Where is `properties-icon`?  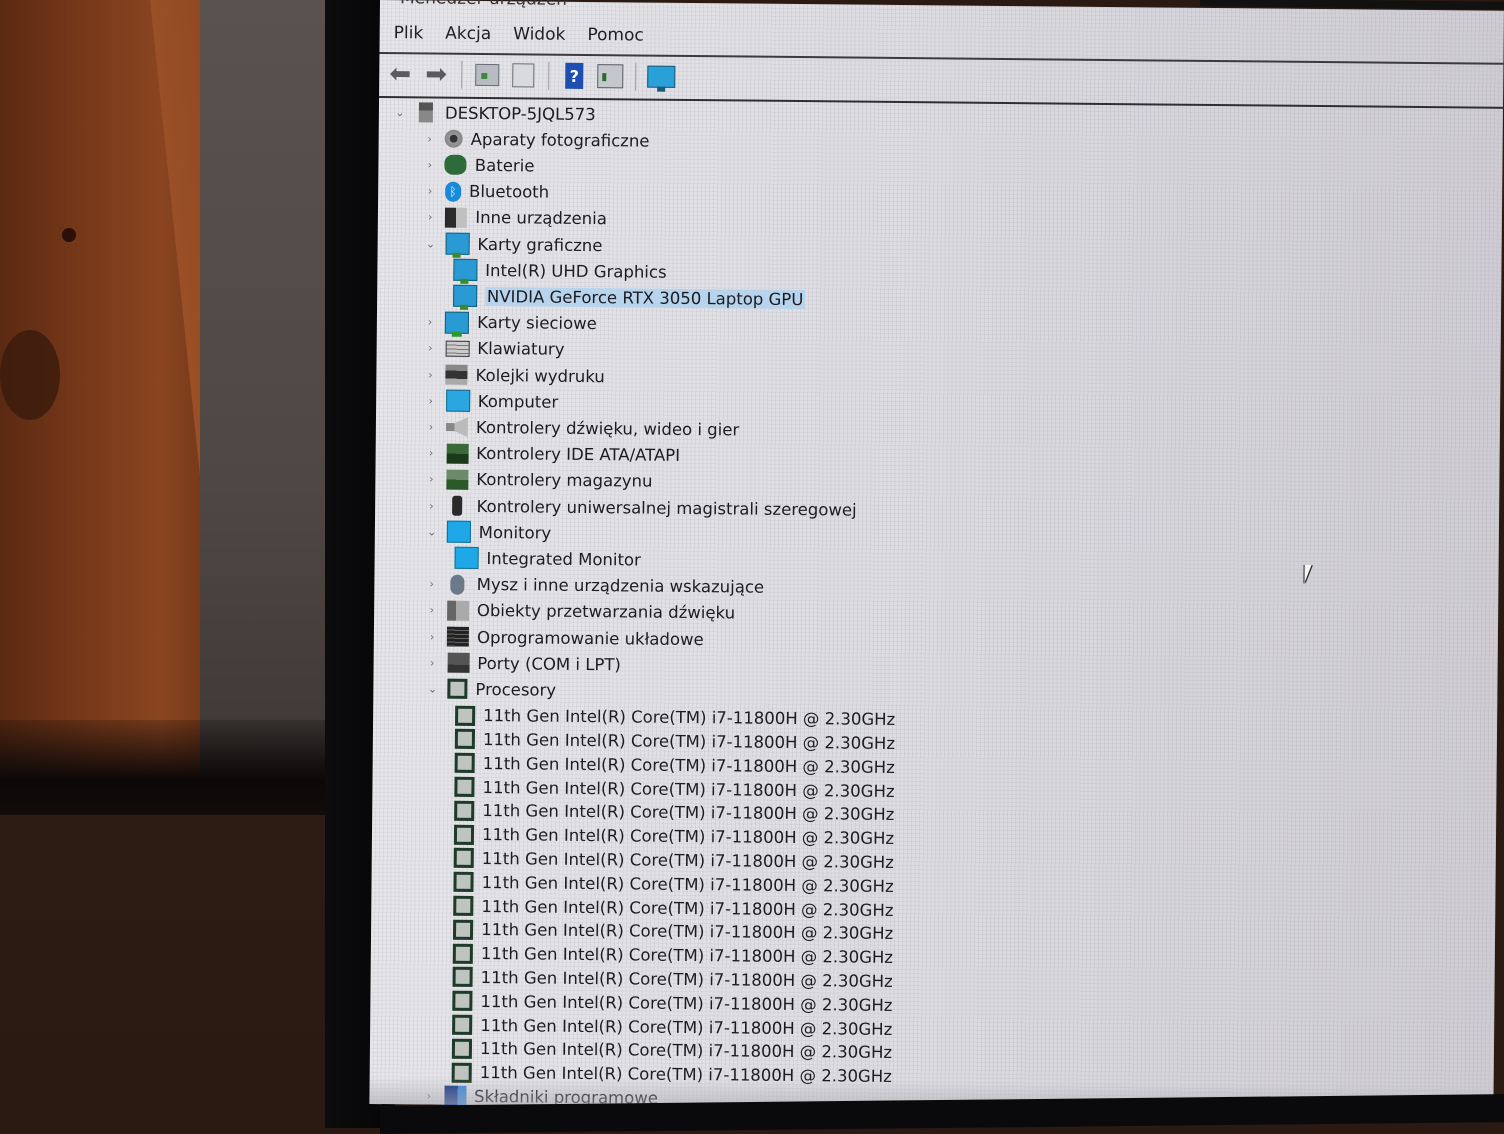 properties-icon is located at coordinates (523, 75).